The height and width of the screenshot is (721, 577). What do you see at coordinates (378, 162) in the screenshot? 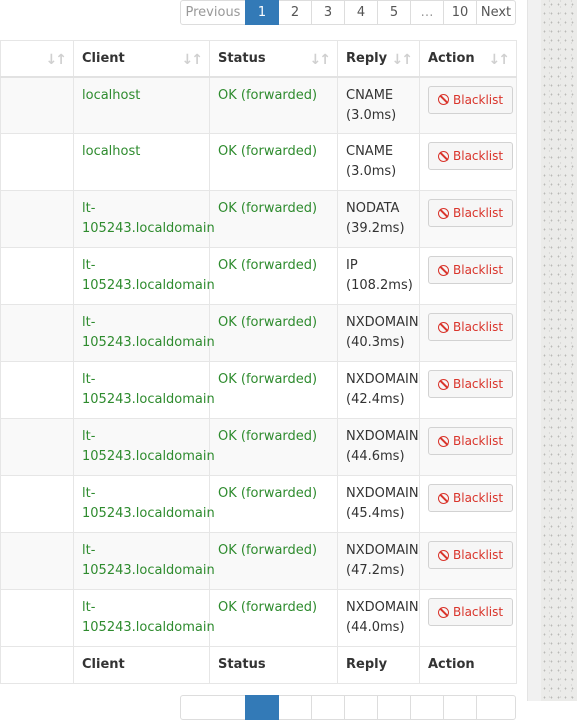
I see `reply-cell: CNAME (3.0ms)` at bounding box center [378, 162].